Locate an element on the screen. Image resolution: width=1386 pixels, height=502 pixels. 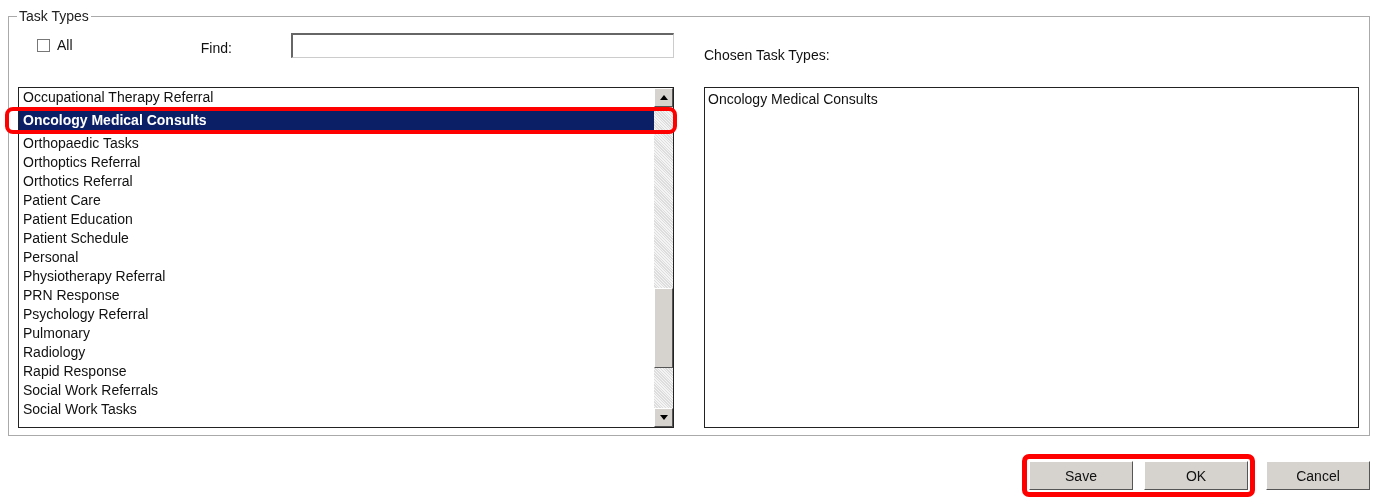
list-item: Occupational Therapy Referral is located at coordinates (336, 97).